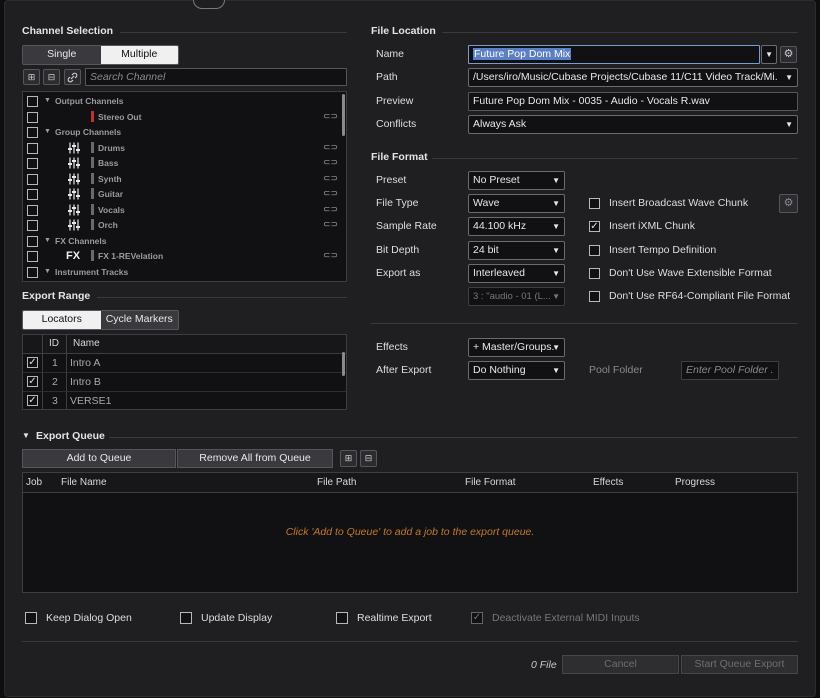  What do you see at coordinates (184, 363) in the screenshot?
I see `table-row: ✓ 1 Intro A` at bounding box center [184, 363].